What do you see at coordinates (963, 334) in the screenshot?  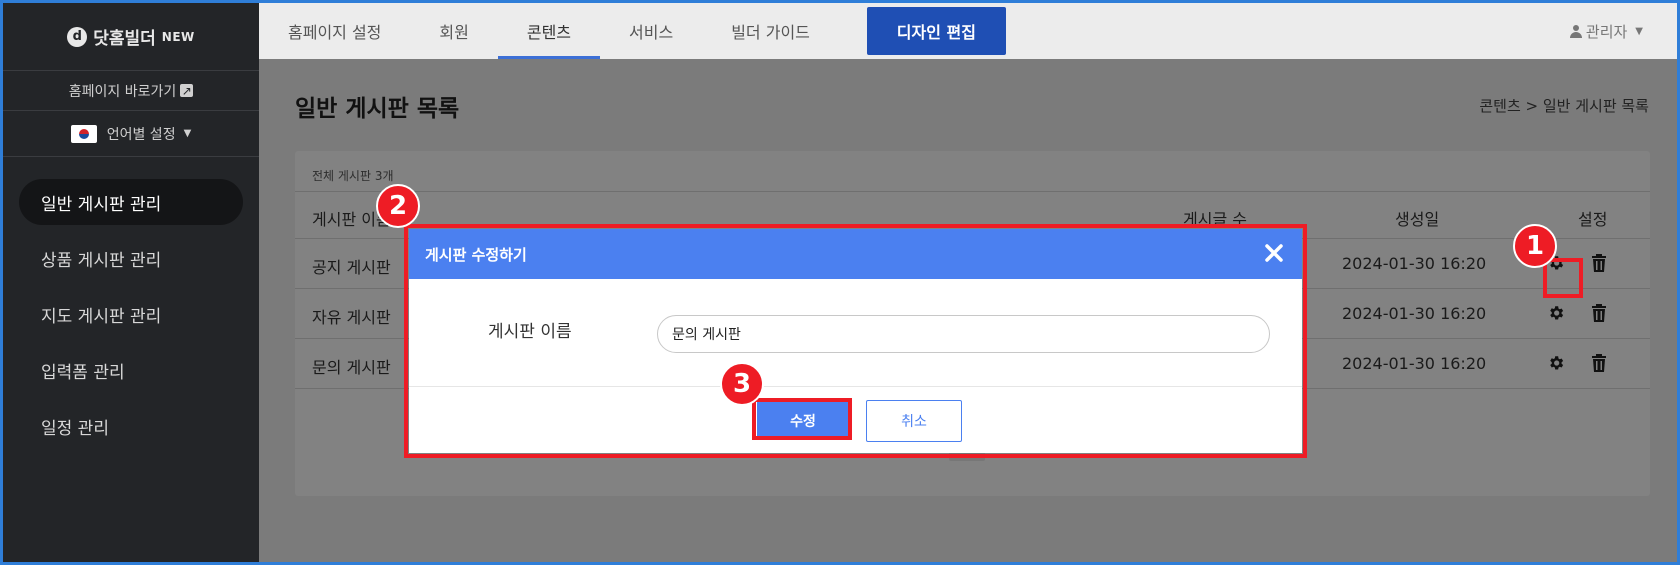 I see `board-name-input` at bounding box center [963, 334].